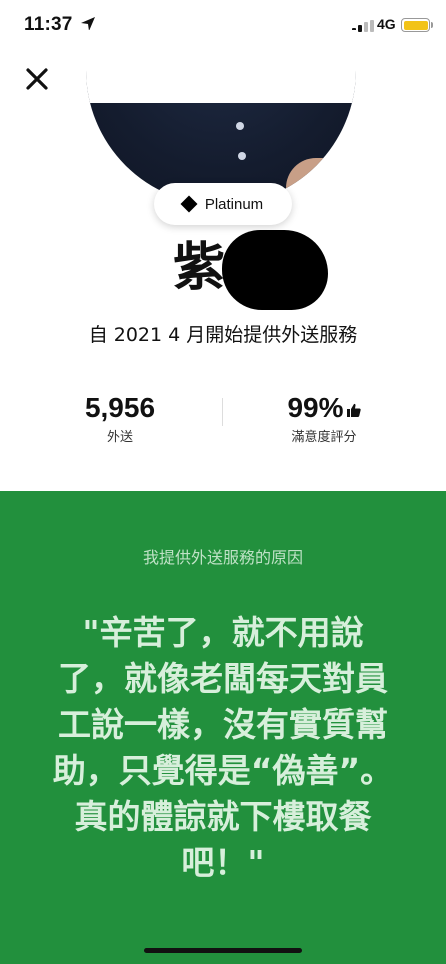 This screenshot has width=446, height=964. Describe the element at coordinates (432, 25) in the screenshot. I see `battery-cap` at that location.